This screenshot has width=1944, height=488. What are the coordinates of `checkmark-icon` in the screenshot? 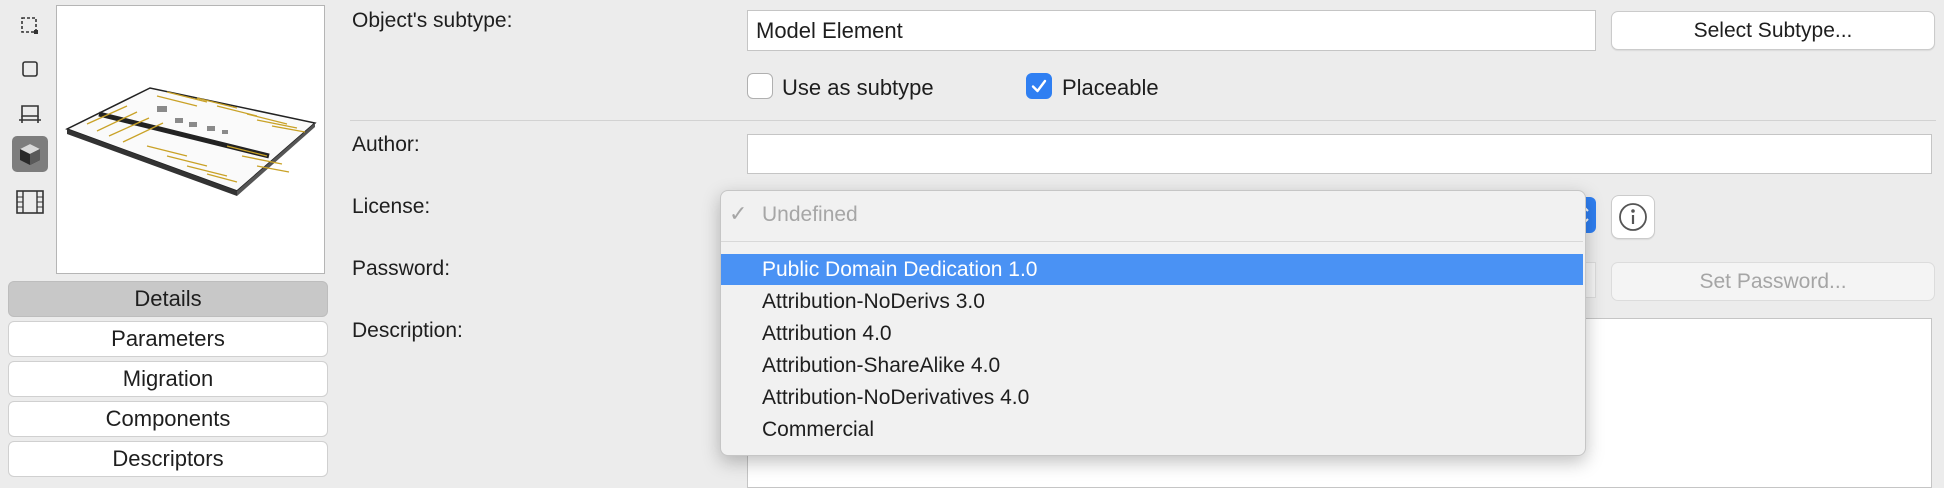 It's located at (1039, 86).